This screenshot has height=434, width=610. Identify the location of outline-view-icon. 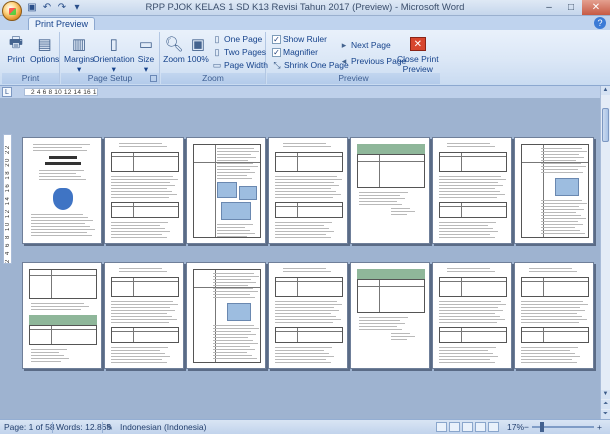
(480, 427).